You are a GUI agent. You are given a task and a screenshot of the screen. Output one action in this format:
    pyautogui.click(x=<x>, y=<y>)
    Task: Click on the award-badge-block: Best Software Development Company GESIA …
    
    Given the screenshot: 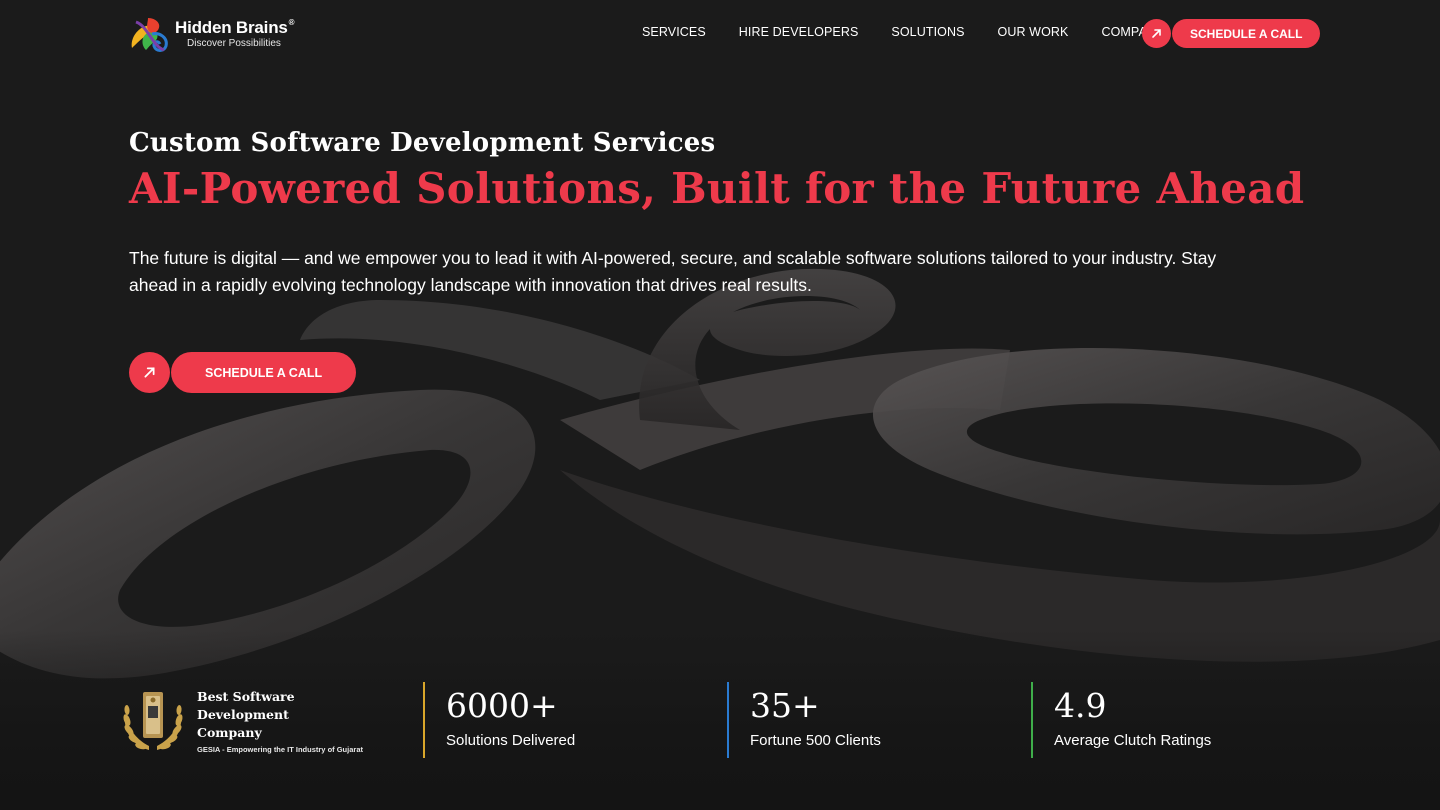 What is the action you would take?
    pyautogui.click(x=241, y=721)
    